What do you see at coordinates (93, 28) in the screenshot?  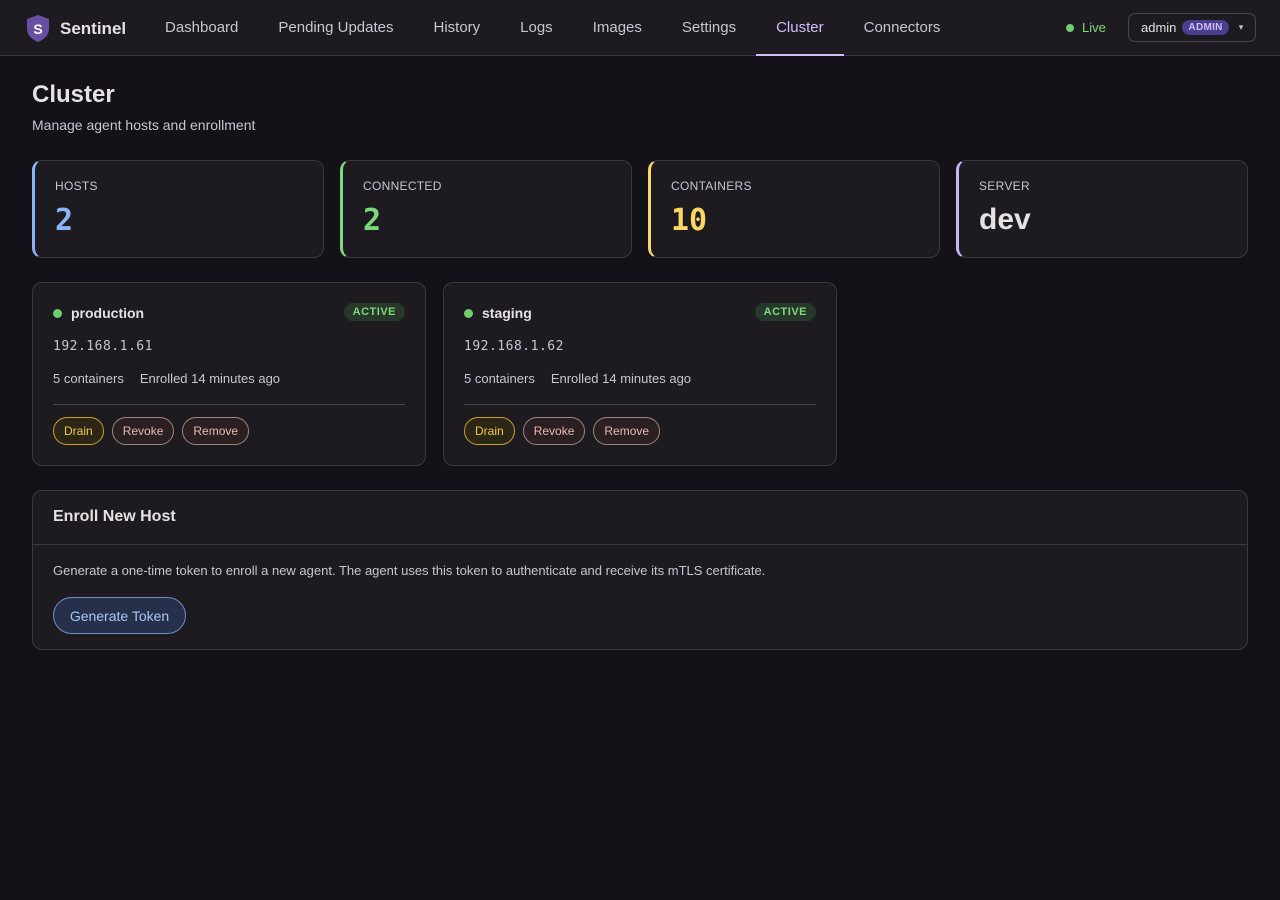 I see `app-name: Sentinel` at bounding box center [93, 28].